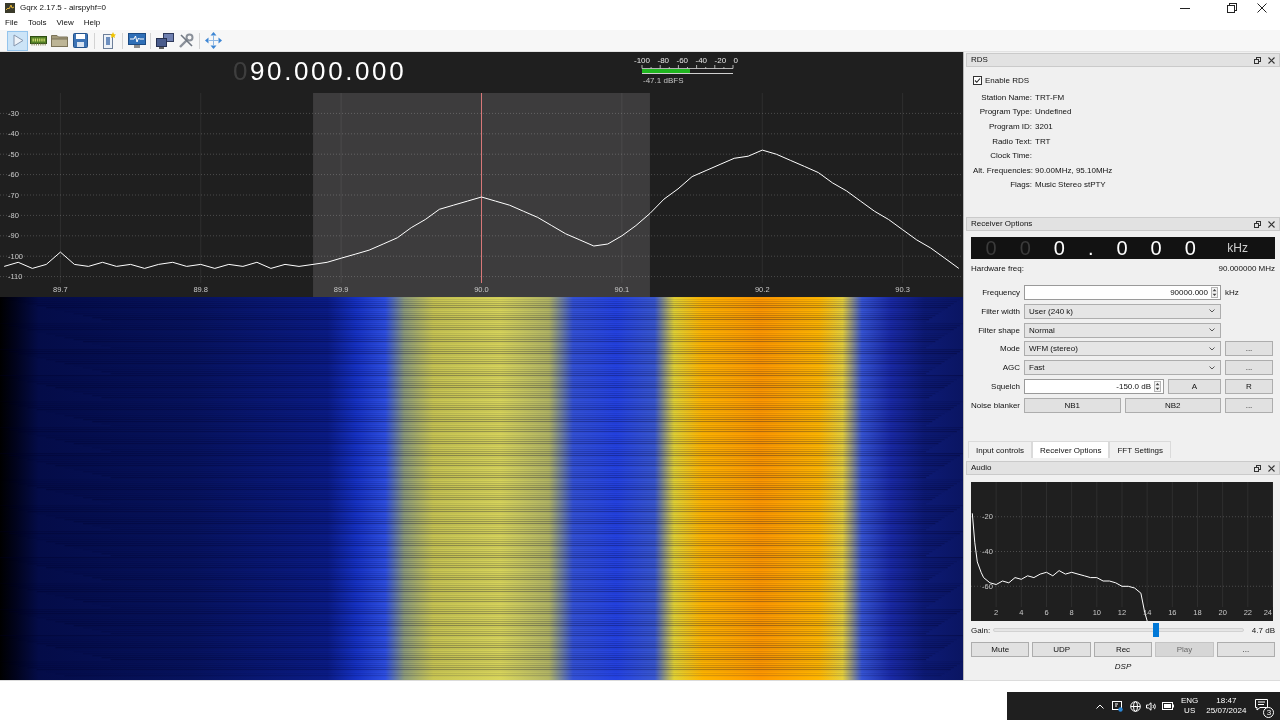 The height and width of the screenshot is (720, 1280). What do you see at coordinates (1122, 292) in the screenshot?
I see `number-field: 90000.000` at bounding box center [1122, 292].